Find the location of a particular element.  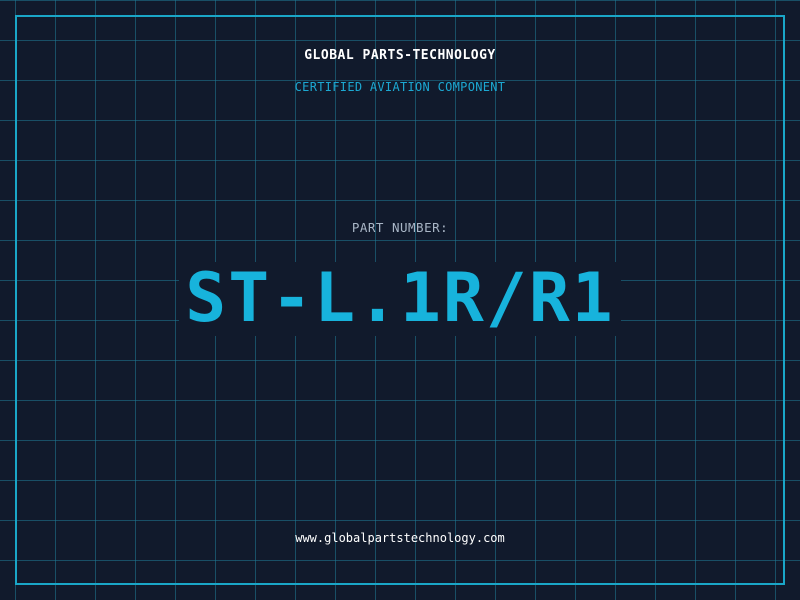

part-number-label: PART NUMBER: is located at coordinates (400, 227).